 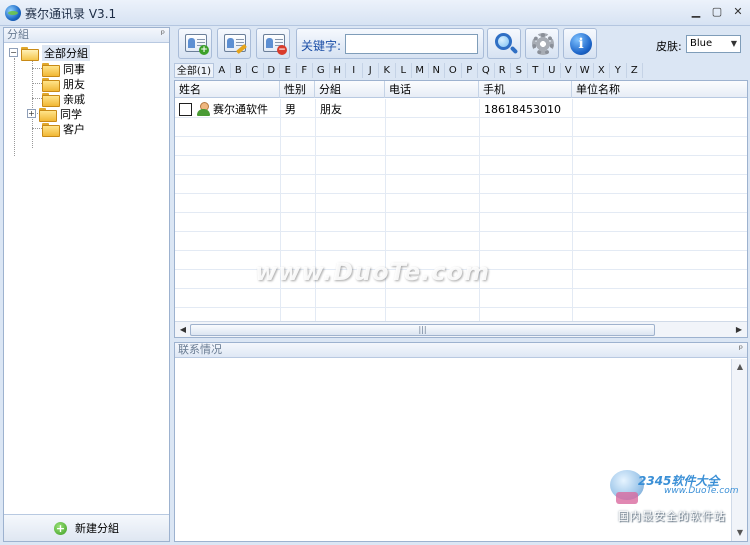 What do you see at coordinates (519, 70) in the screenshot?
I see `filter-letter-s: S` at bounding box center [519, 70].